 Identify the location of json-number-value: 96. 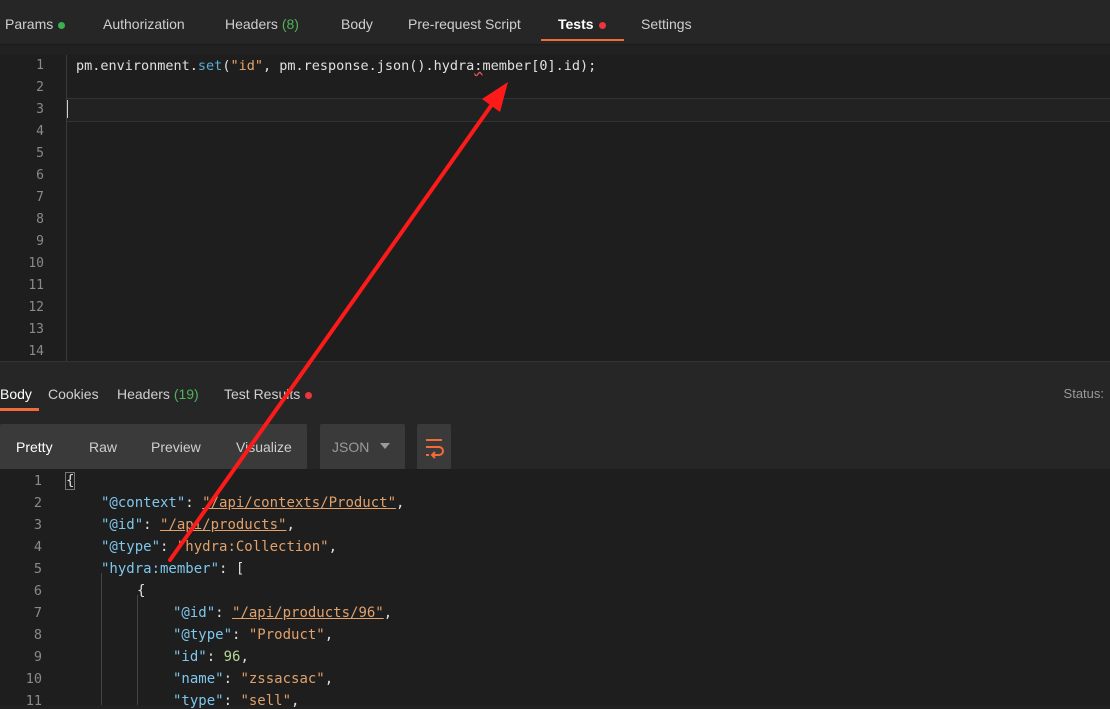
(232, 657).